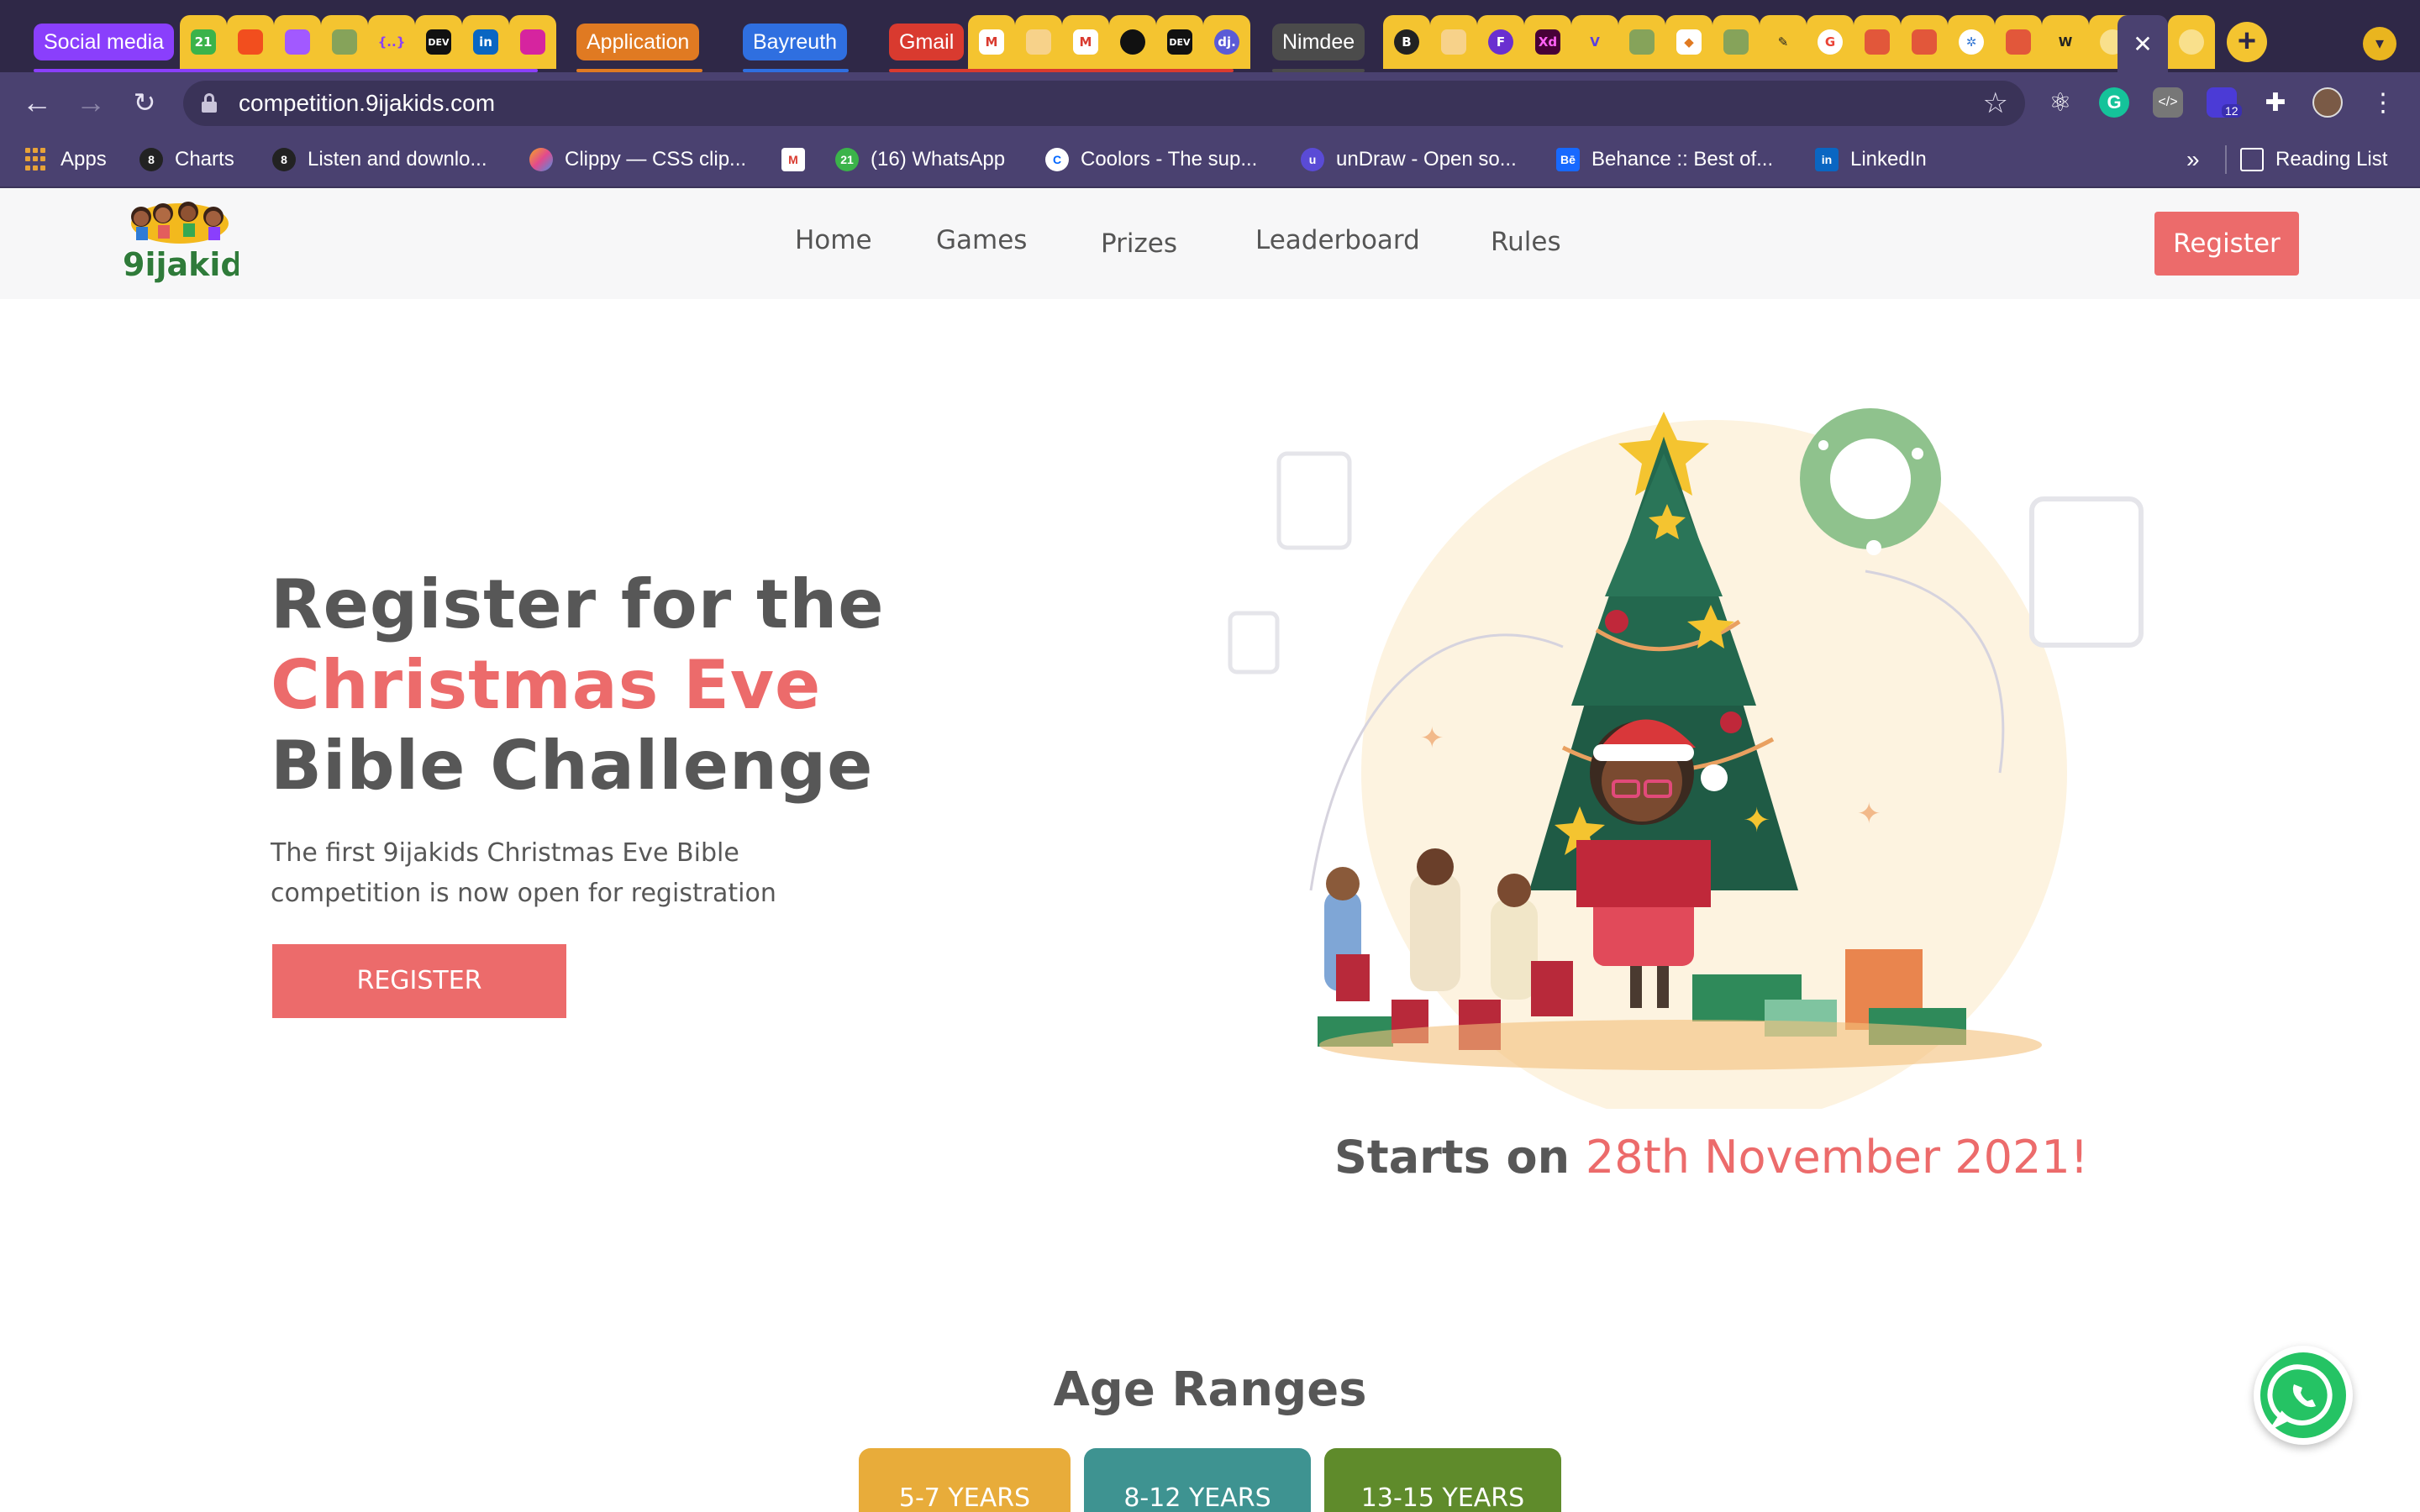 The width and height of the screenshot is (2420, 1512). I want to click on nav-games: Games, so click(982, 240).